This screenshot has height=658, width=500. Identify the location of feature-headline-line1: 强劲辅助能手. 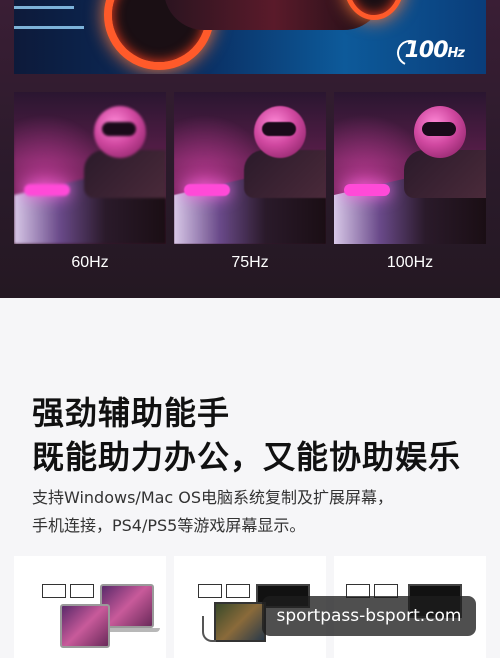
(131, 413).